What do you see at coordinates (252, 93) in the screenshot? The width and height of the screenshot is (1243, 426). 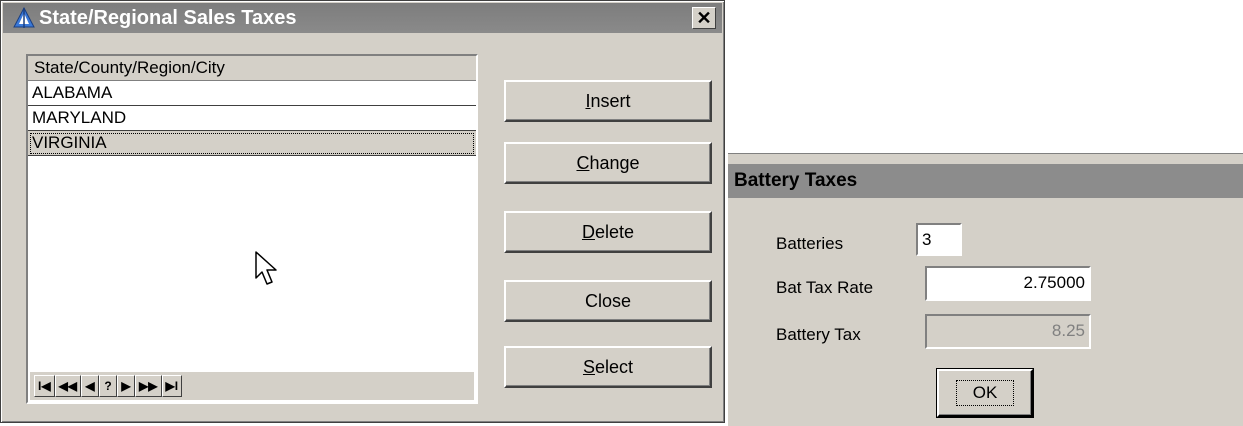 I see `list-item: ALABAMA` at bounding box center [252, 93].